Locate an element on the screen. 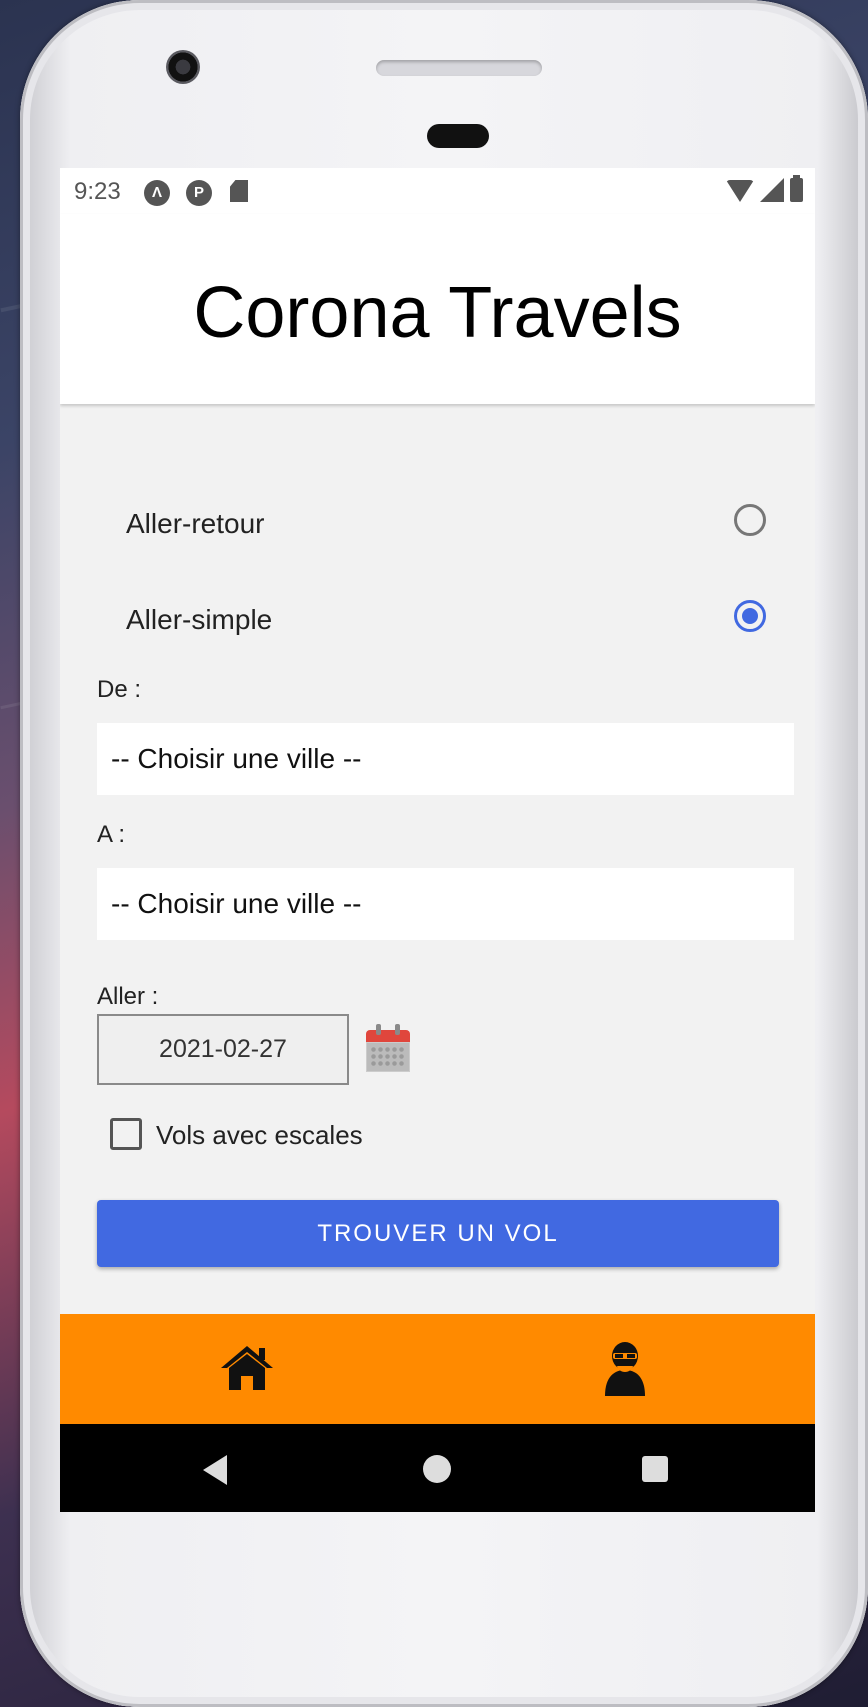 This screenshot has height=1707, width=868. home-circle-icon is located at coordinates (437, 1469).